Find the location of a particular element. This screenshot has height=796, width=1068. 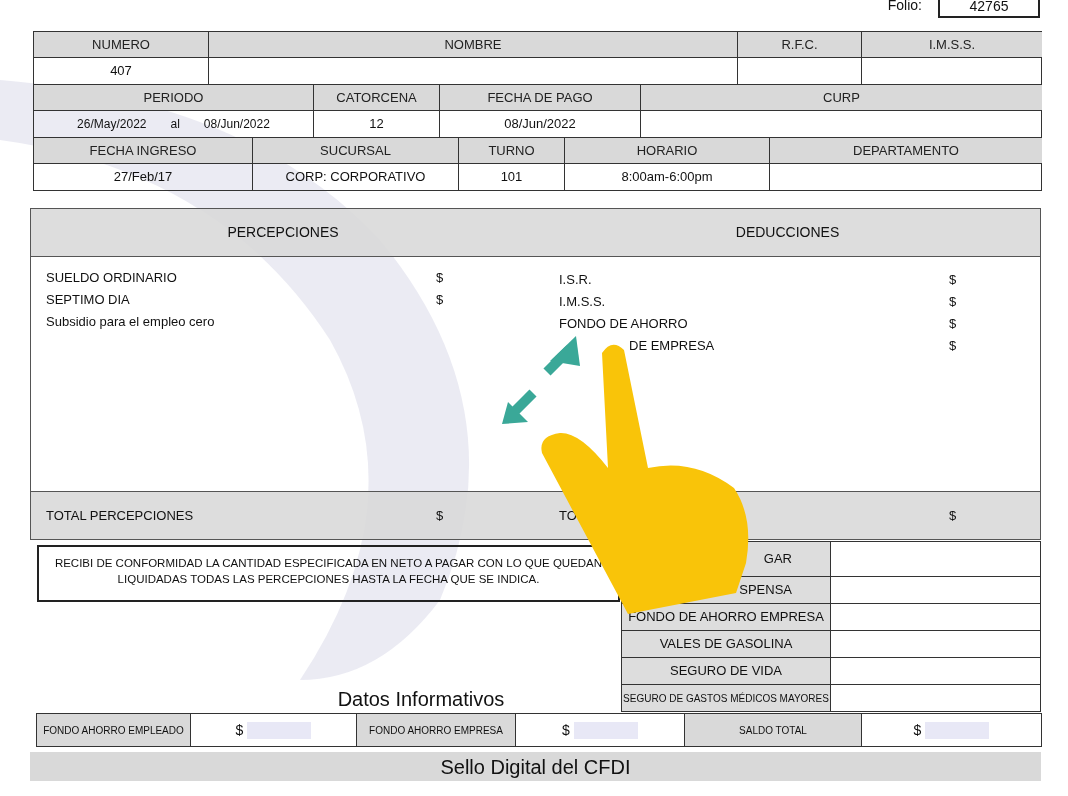

field-value: al is located at coordinates (175, 124).